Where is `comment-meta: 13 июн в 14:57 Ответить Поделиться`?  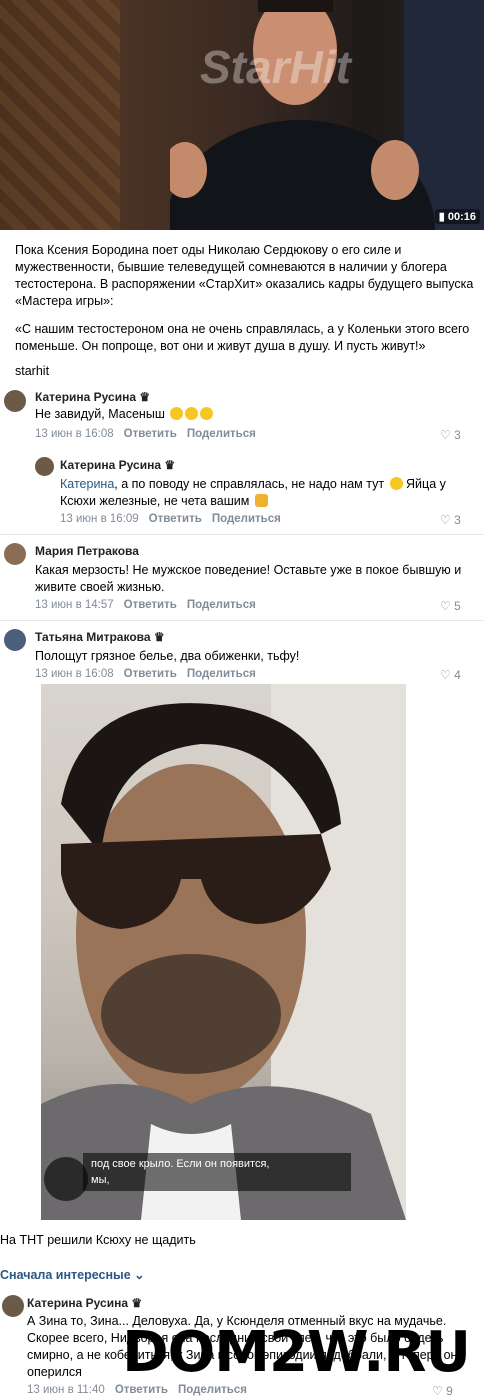
comment-meta: 13 июн в 14:57 Ответить Поделиться is located at coordinates (145, 605).